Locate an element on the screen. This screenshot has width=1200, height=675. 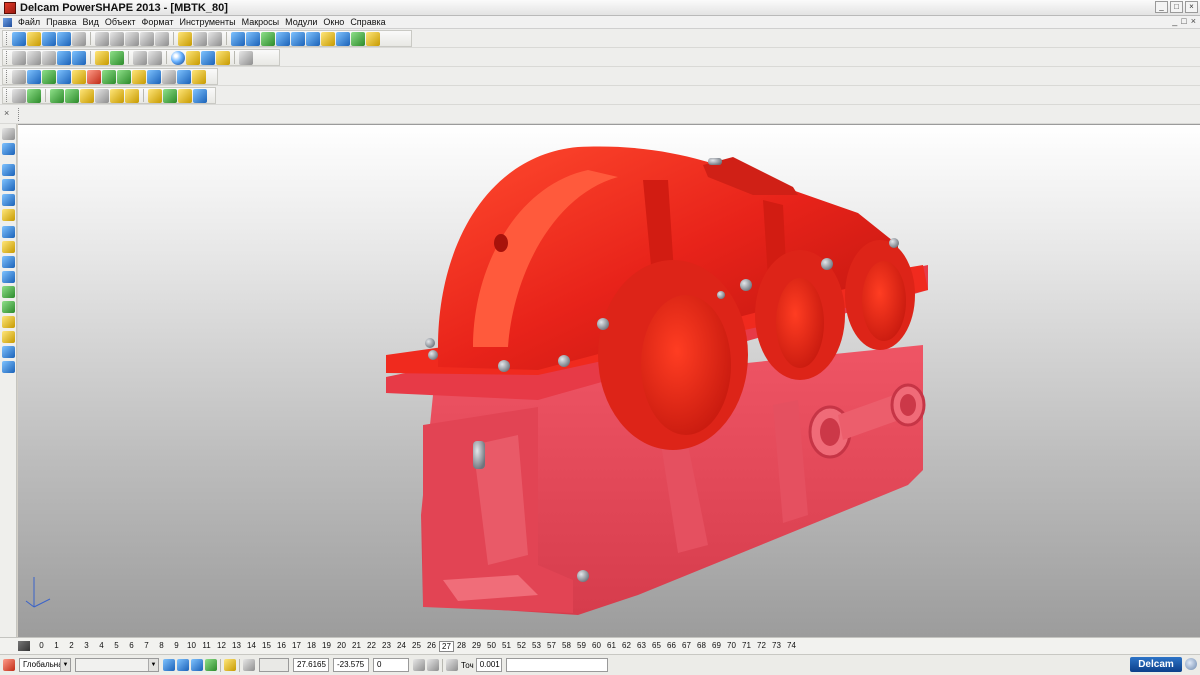
cut-icon is located at coordinates (102, 38).